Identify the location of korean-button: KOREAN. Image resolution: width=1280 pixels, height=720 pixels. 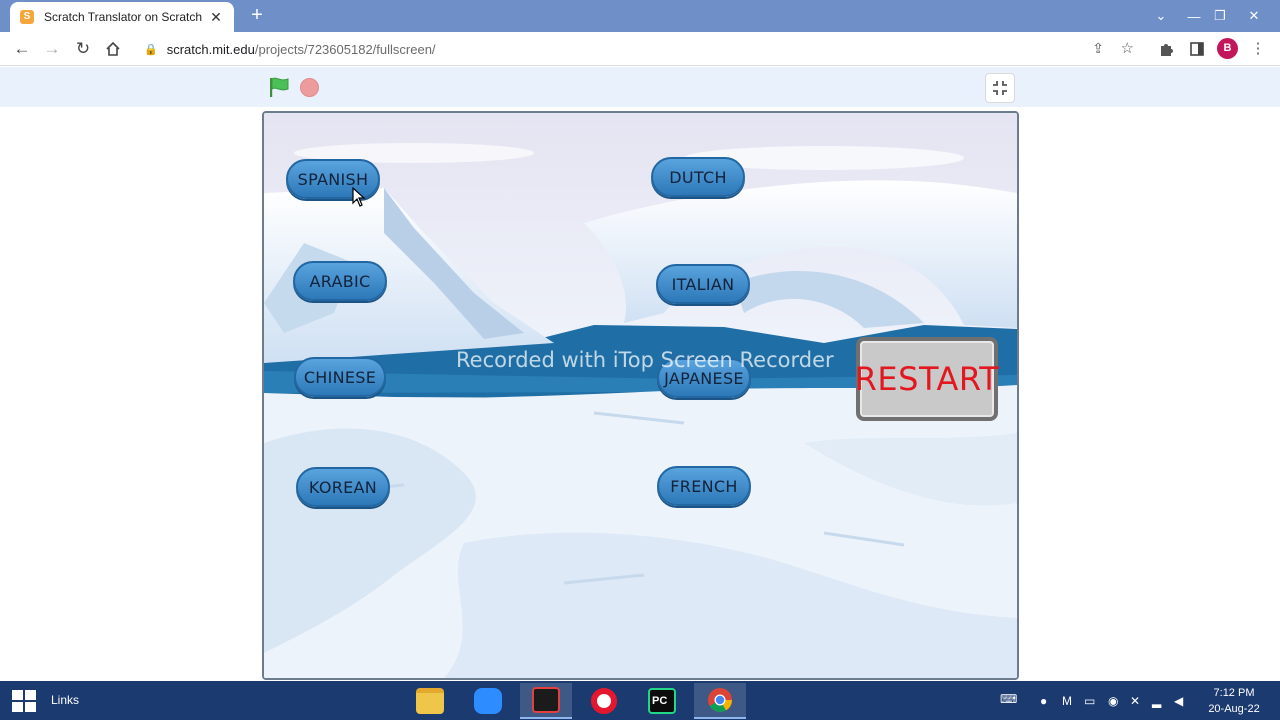
(343, 487).